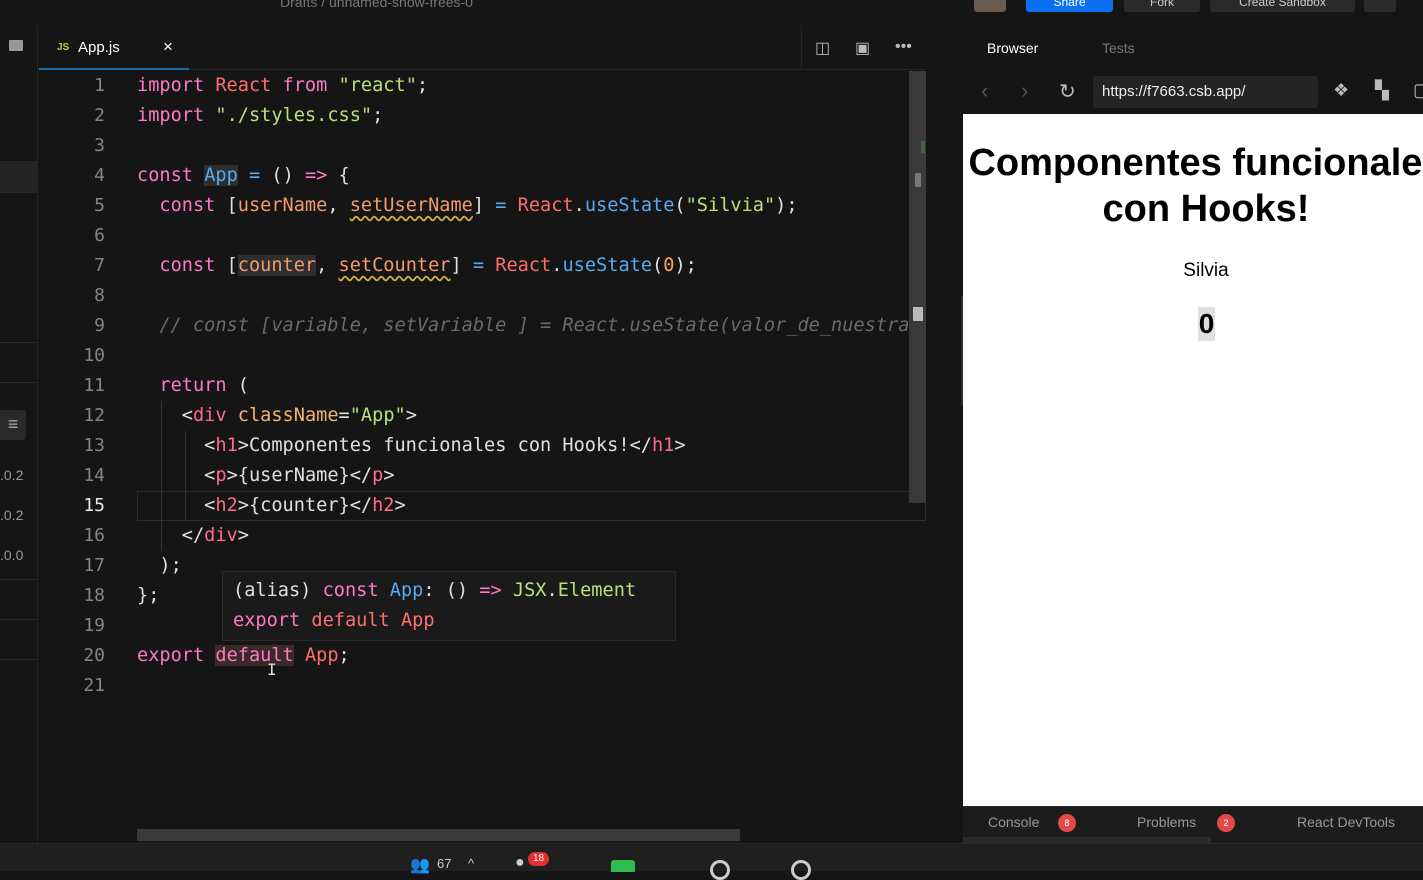 The width and height of the screenshot is (1423, 880). Describe the element at coordinates (623, 866) in the screenshot. I see `share-screen-icon` at that location.